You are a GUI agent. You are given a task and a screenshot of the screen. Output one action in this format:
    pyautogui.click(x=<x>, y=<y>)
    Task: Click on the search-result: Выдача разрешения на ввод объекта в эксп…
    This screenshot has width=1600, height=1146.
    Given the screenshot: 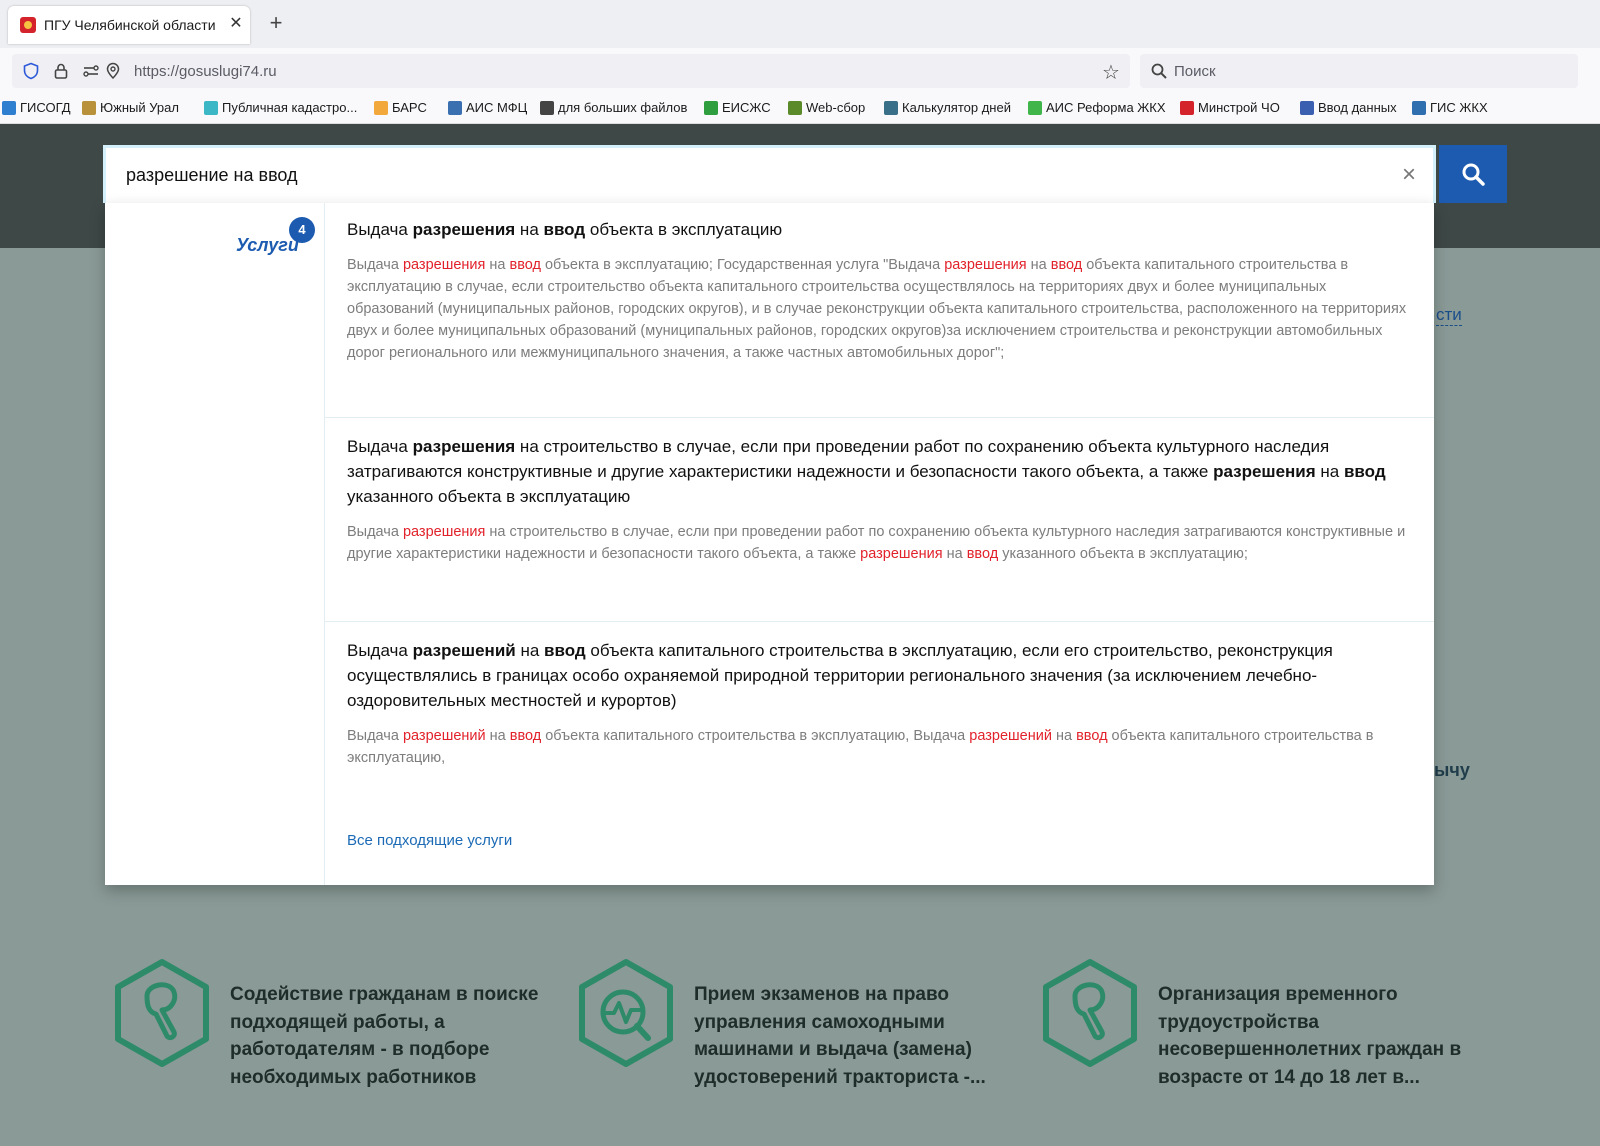 What is the action you would take?
    pyautogui.click(x=879, y=310)
    